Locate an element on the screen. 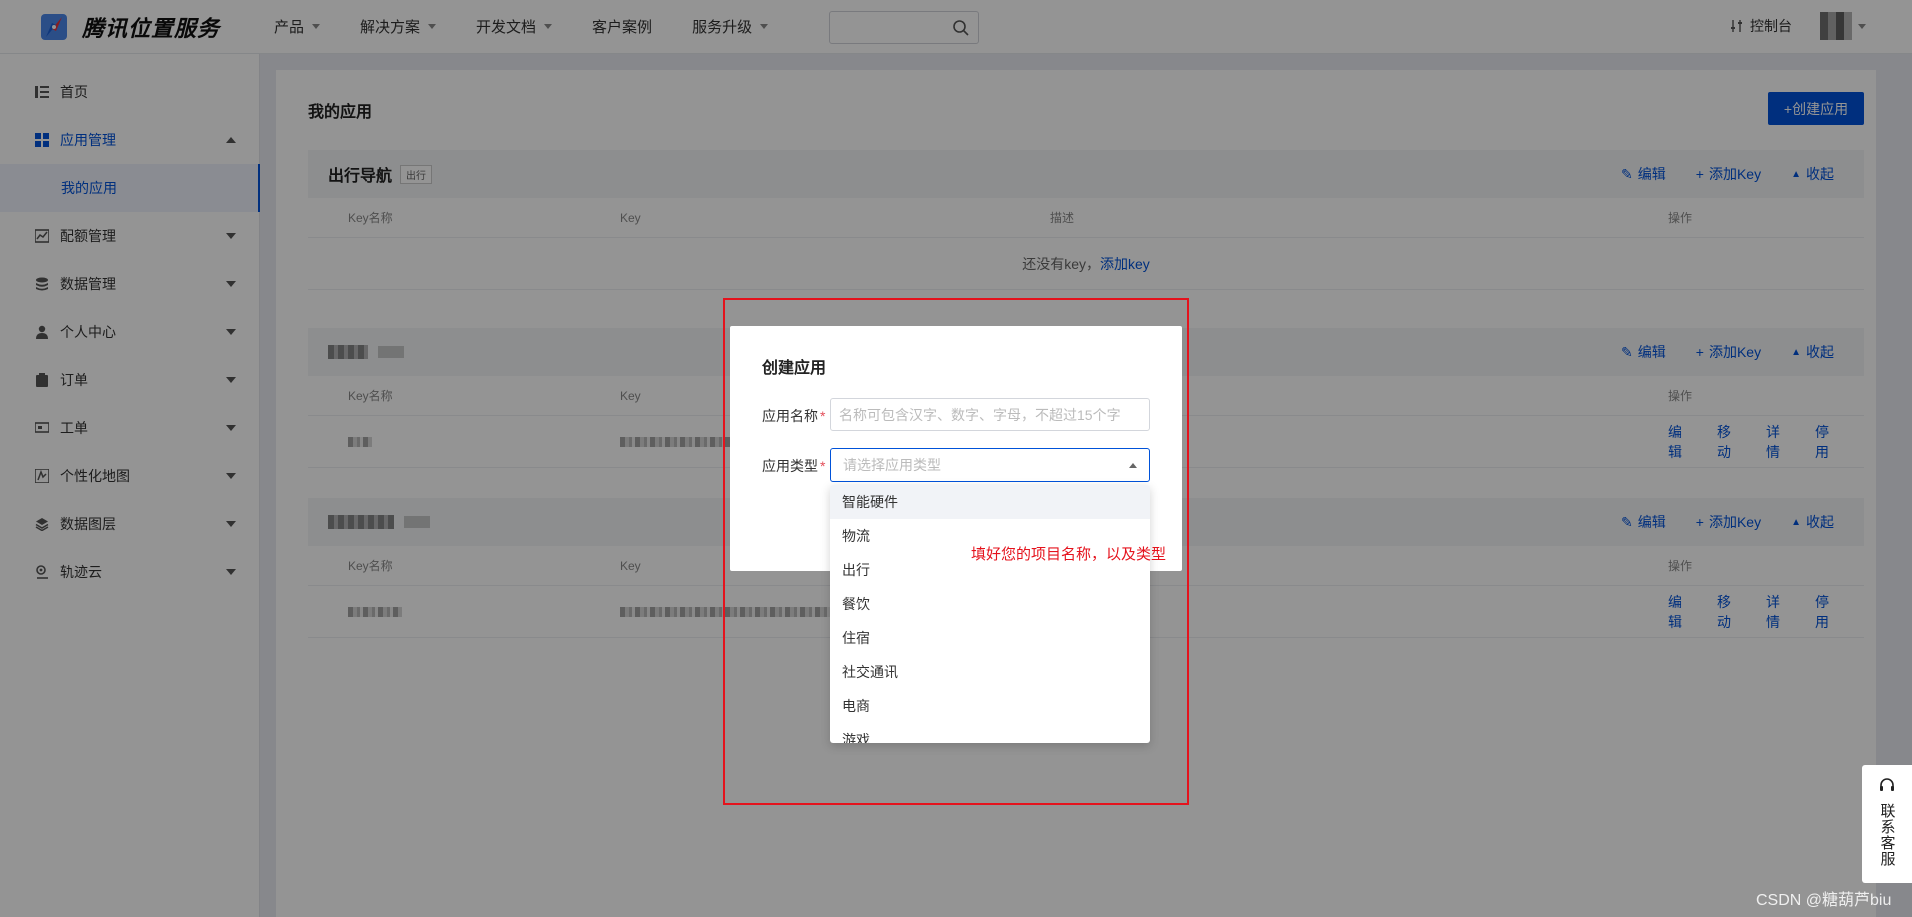  service-label: 联系客服 is located at coordinates (1887, 835).